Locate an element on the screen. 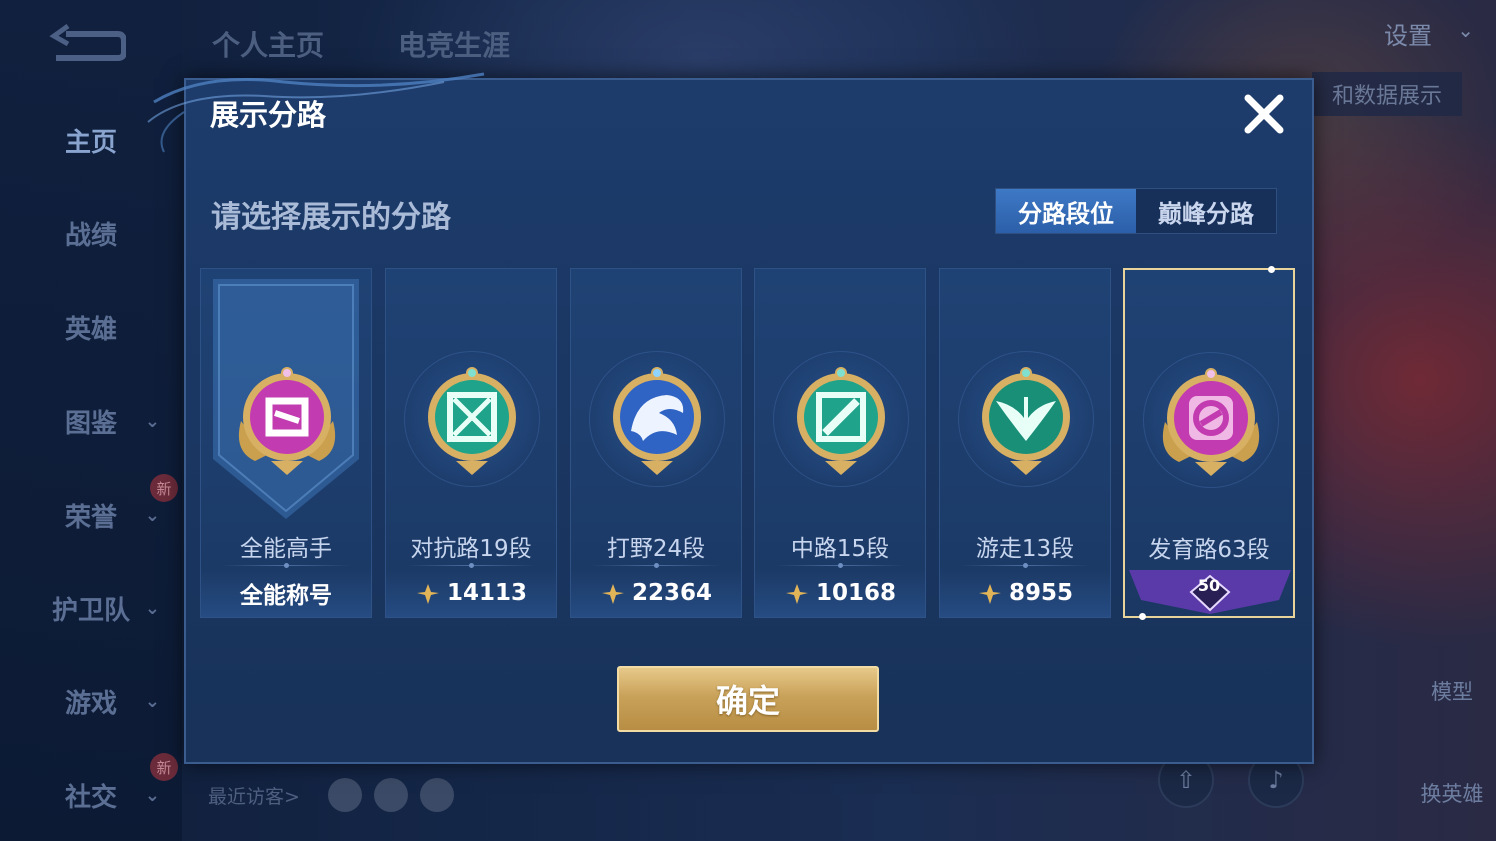  lane-card-clash-lane: 对抗路19段 14113 is located at coordinates (471, 443).